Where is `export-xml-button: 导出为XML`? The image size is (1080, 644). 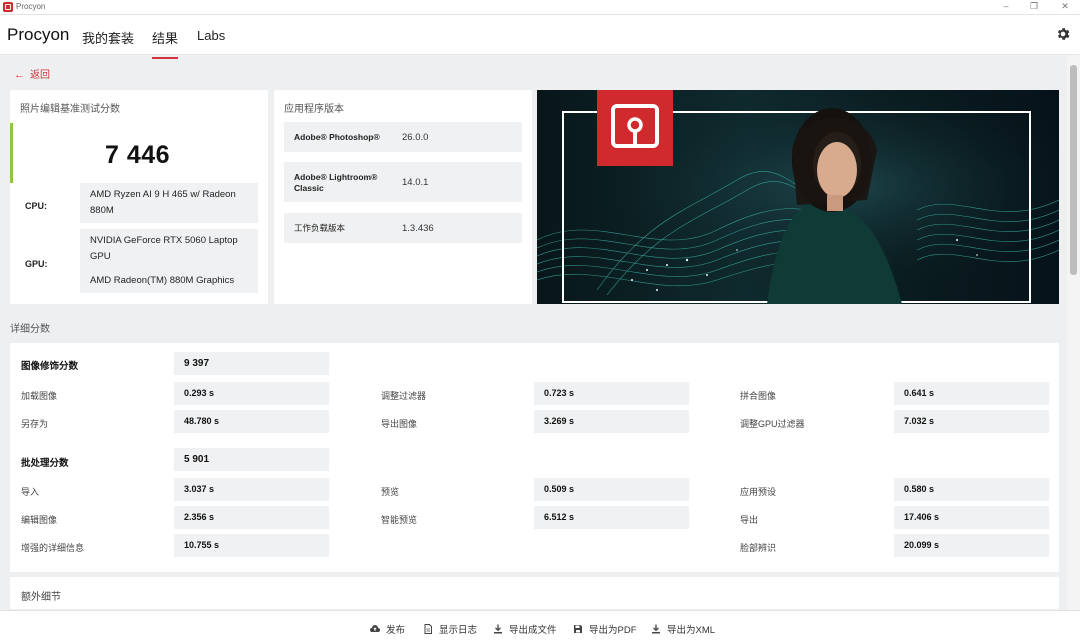 export-xml-button: 导出为XML is located at coordinates (683, 629).